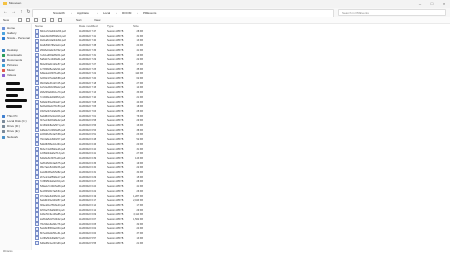 The image size is (450, 253). I want to click on sidebar-item-drive-e: Drive (E:), so click(16, 131).